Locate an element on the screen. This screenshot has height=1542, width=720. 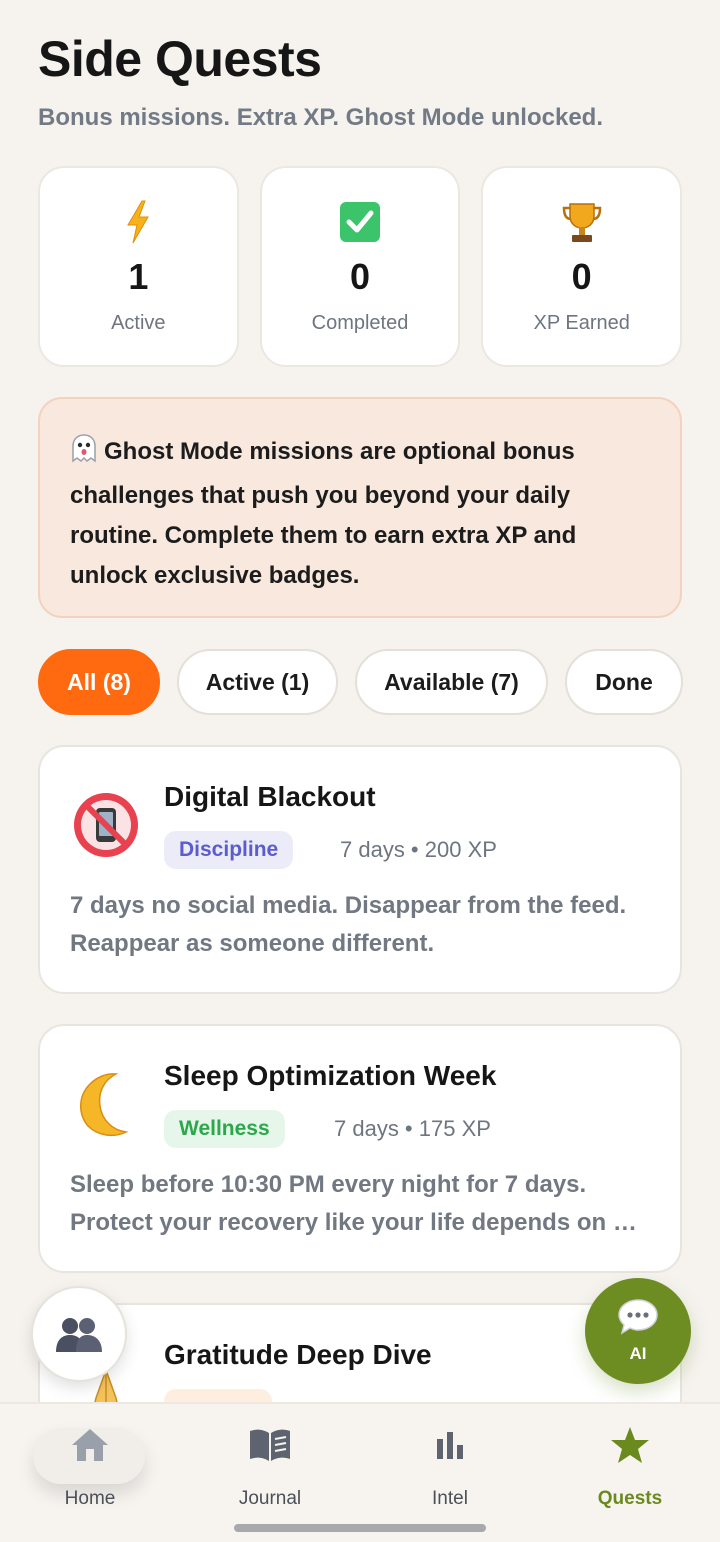
stat-card-active: 1 Active is located at coordinates (138, 266).